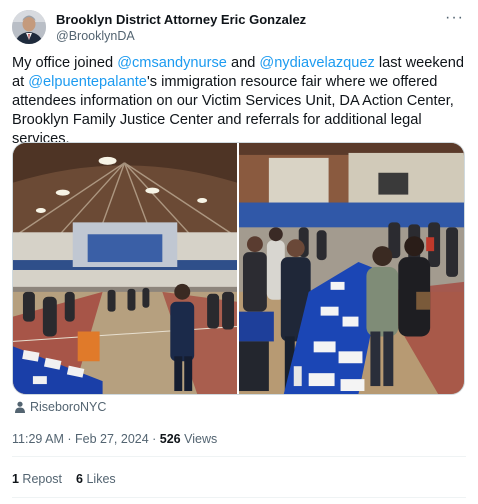 The width and height of the screenshot is (478, 504). What do you see at coordinates (20, 407) in the screenshot?
I see `person-icon` at bounding box center [20, 407].